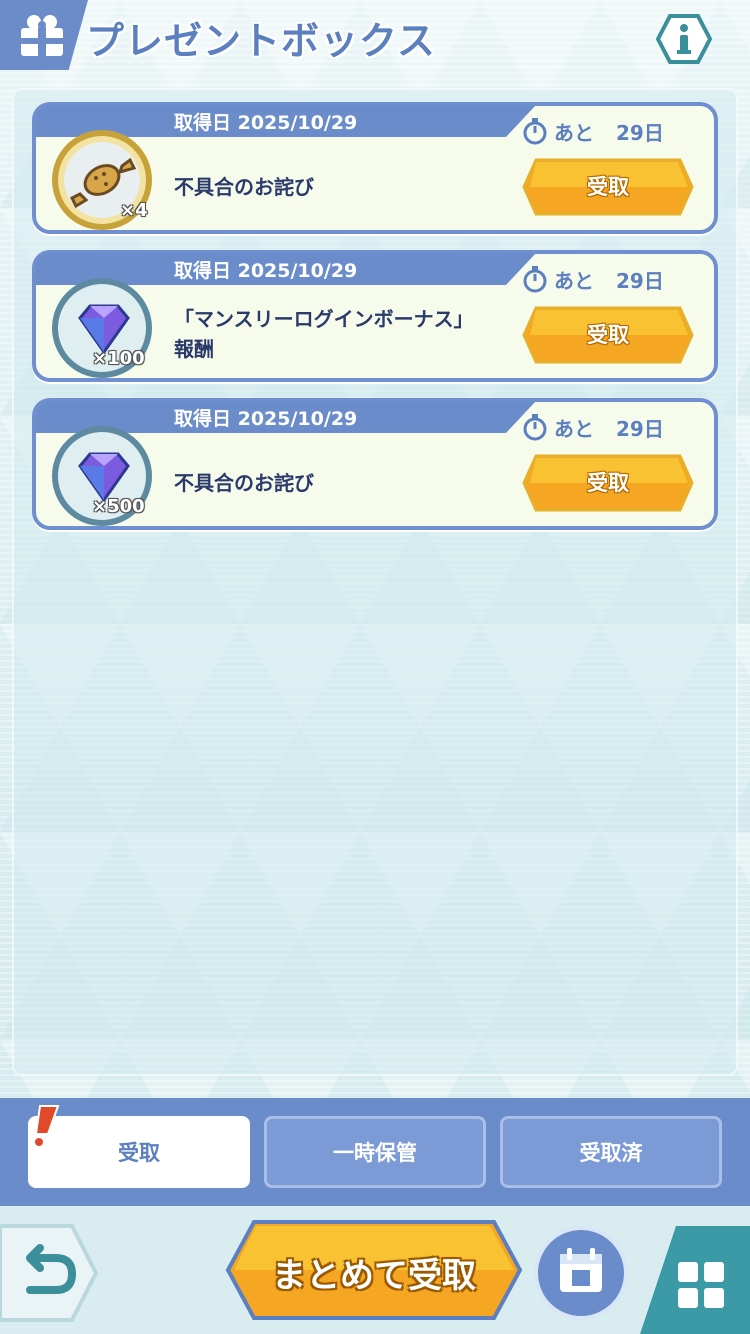  I want to click on item-quantity: ×500, so click(118, 506).